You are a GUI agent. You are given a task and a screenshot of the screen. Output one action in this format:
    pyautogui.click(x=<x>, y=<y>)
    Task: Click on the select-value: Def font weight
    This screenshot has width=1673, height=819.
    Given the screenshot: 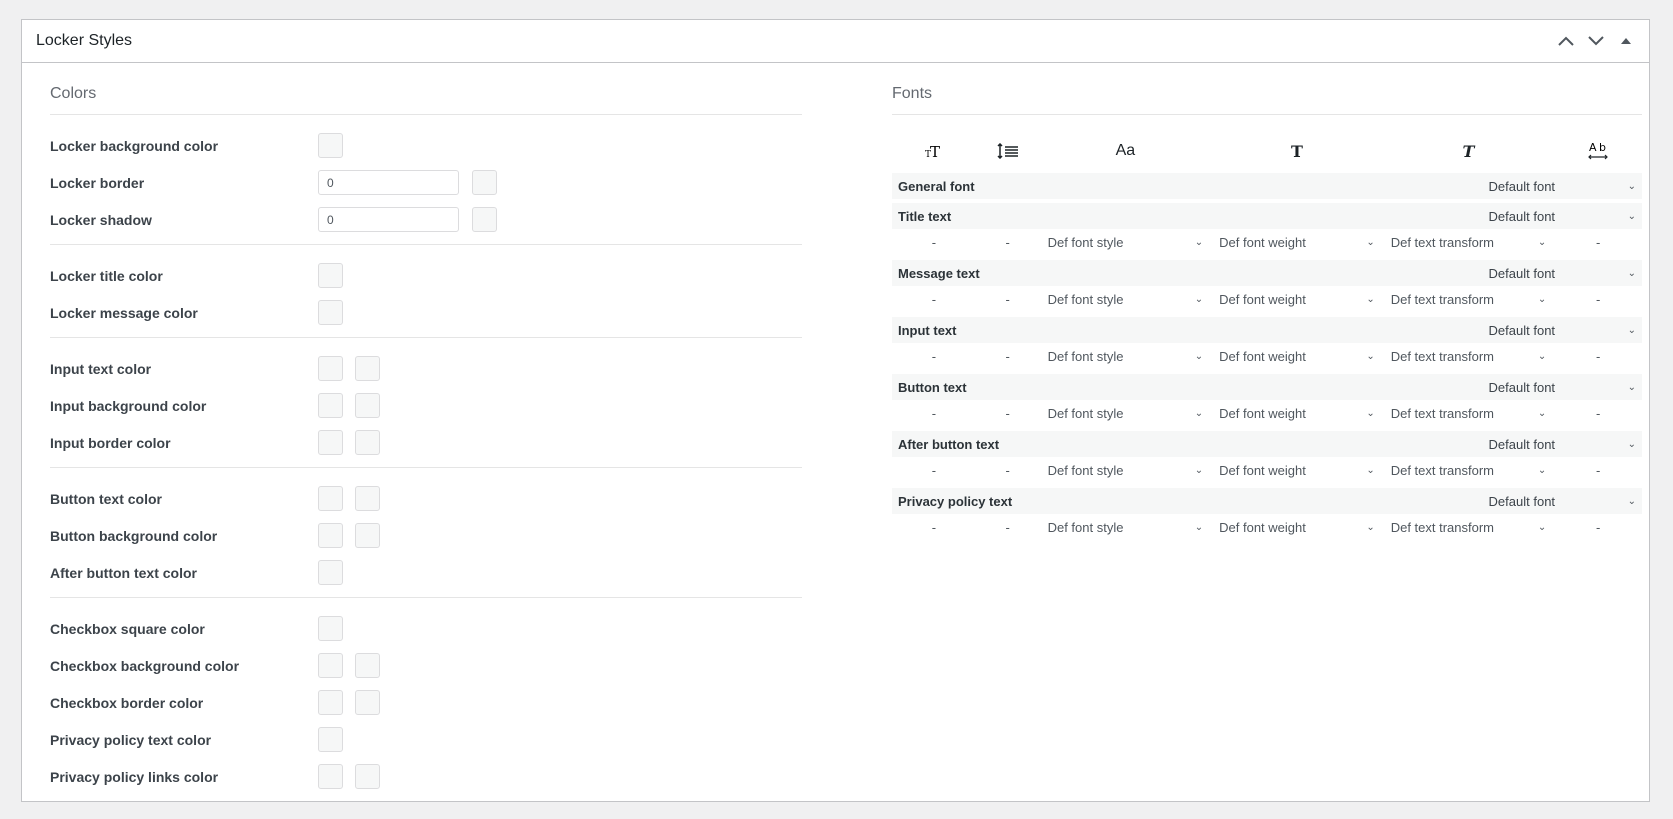 What is the action you would take?
    pyautogui.click(x=1262, y=527)
    